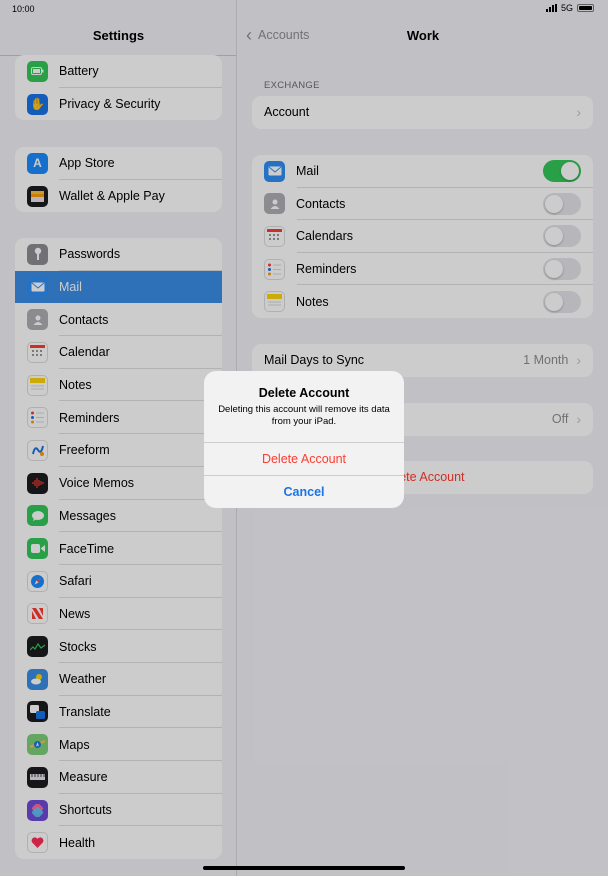  I want to click on alert-title: Delete Account, so click(304, 393).